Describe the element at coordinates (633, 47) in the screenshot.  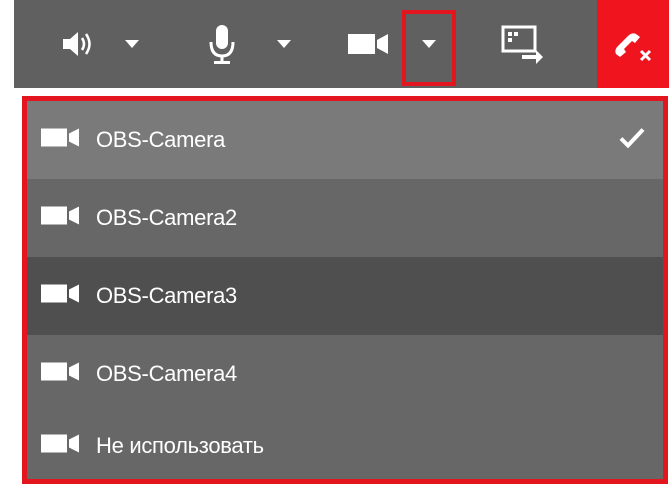
I see `hang-up-phone-icon` at that location.